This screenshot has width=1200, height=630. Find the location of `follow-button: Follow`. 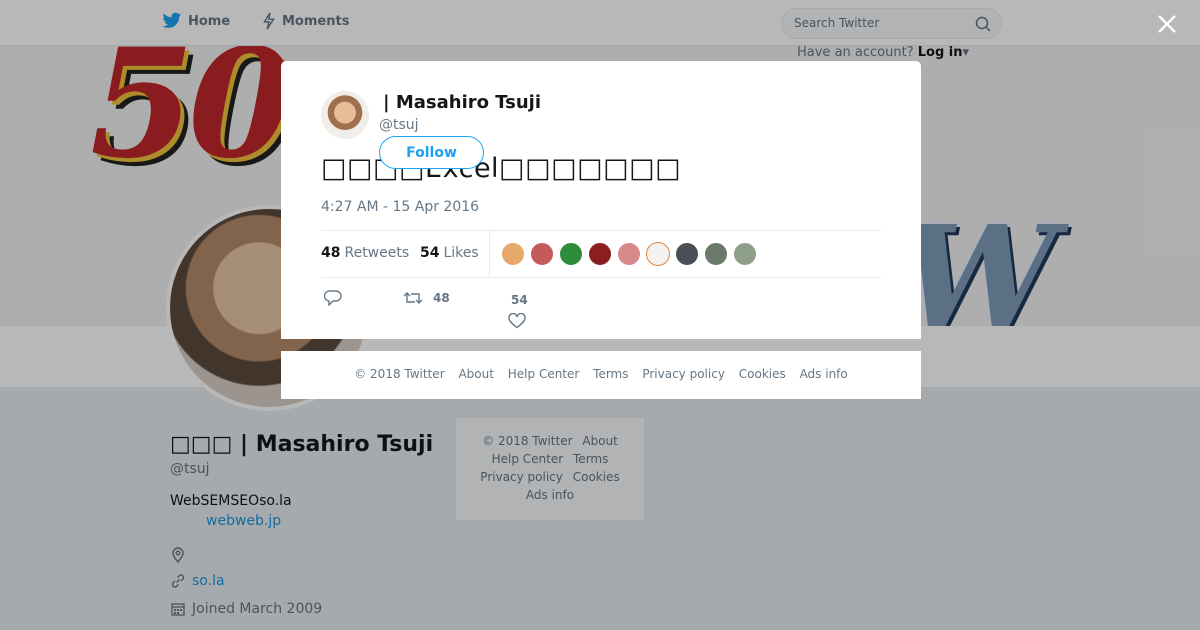

follow-button: Follow is located at coordinates (431, 152).